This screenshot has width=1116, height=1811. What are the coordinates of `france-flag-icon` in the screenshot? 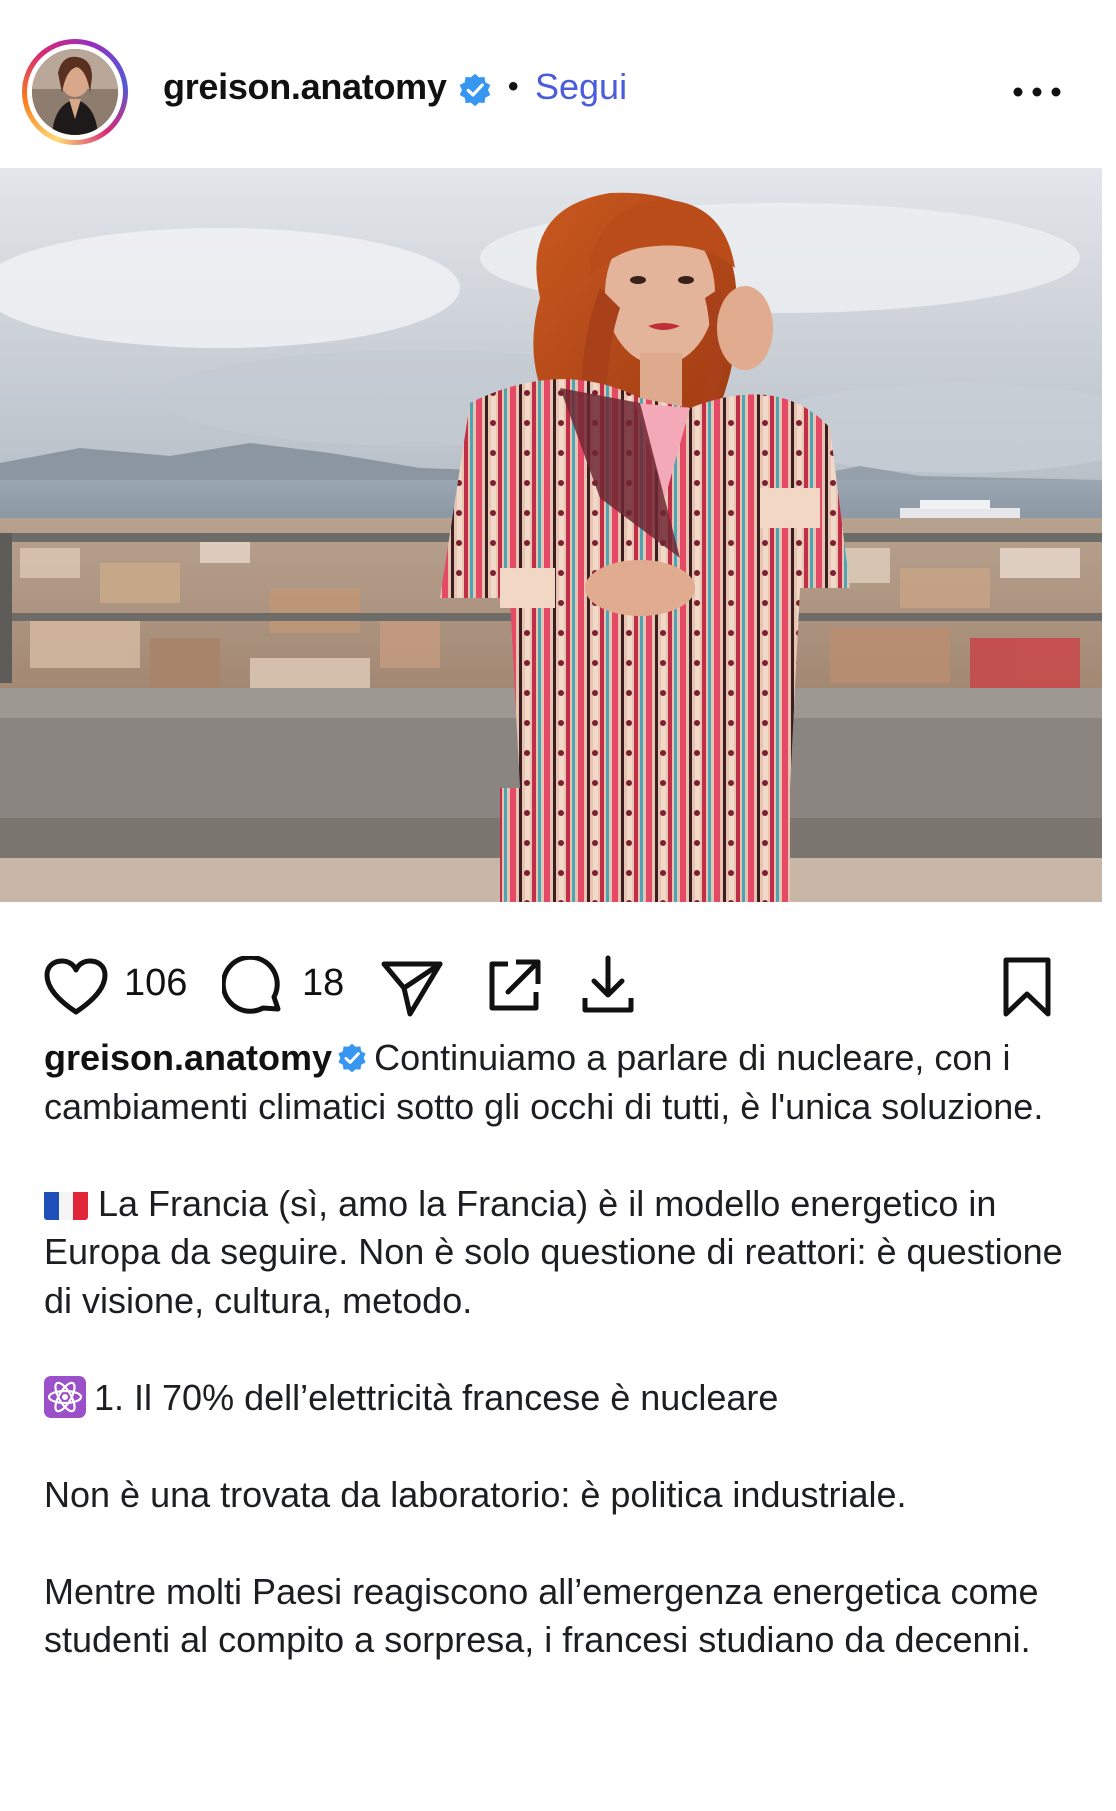 It's located at (66, 1204).